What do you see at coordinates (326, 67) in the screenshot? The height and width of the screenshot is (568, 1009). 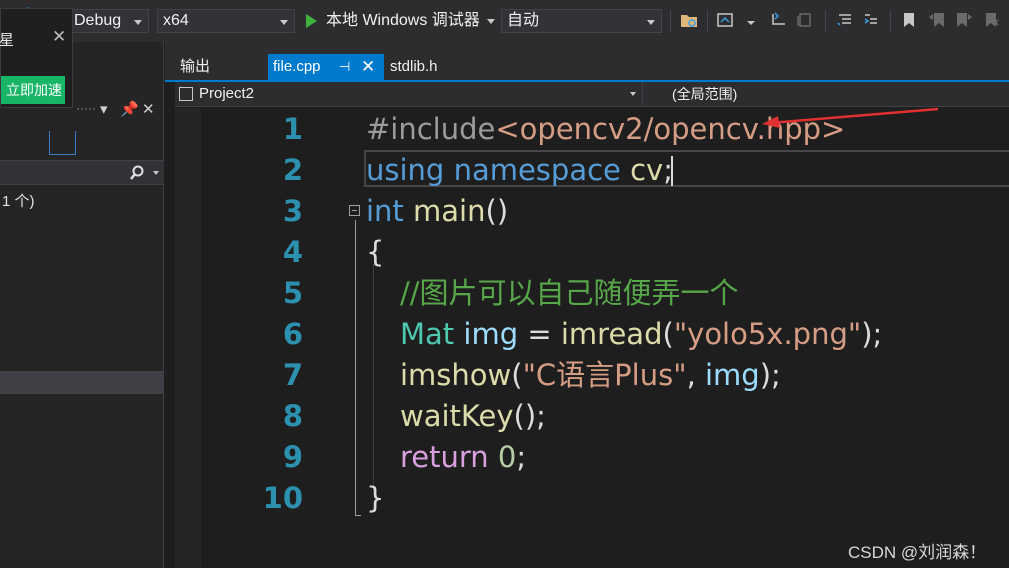 I see `tab-file-cpp: file.cpp ⊣ ✕` at bounding box center [326, 67].